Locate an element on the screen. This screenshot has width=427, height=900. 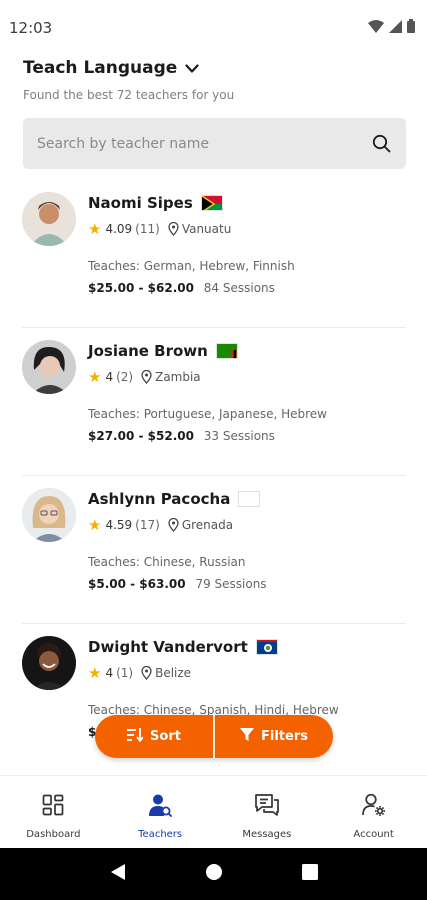
teacher-meta: ★ 4 (2) Zambia is located at coordinates (144, 377).